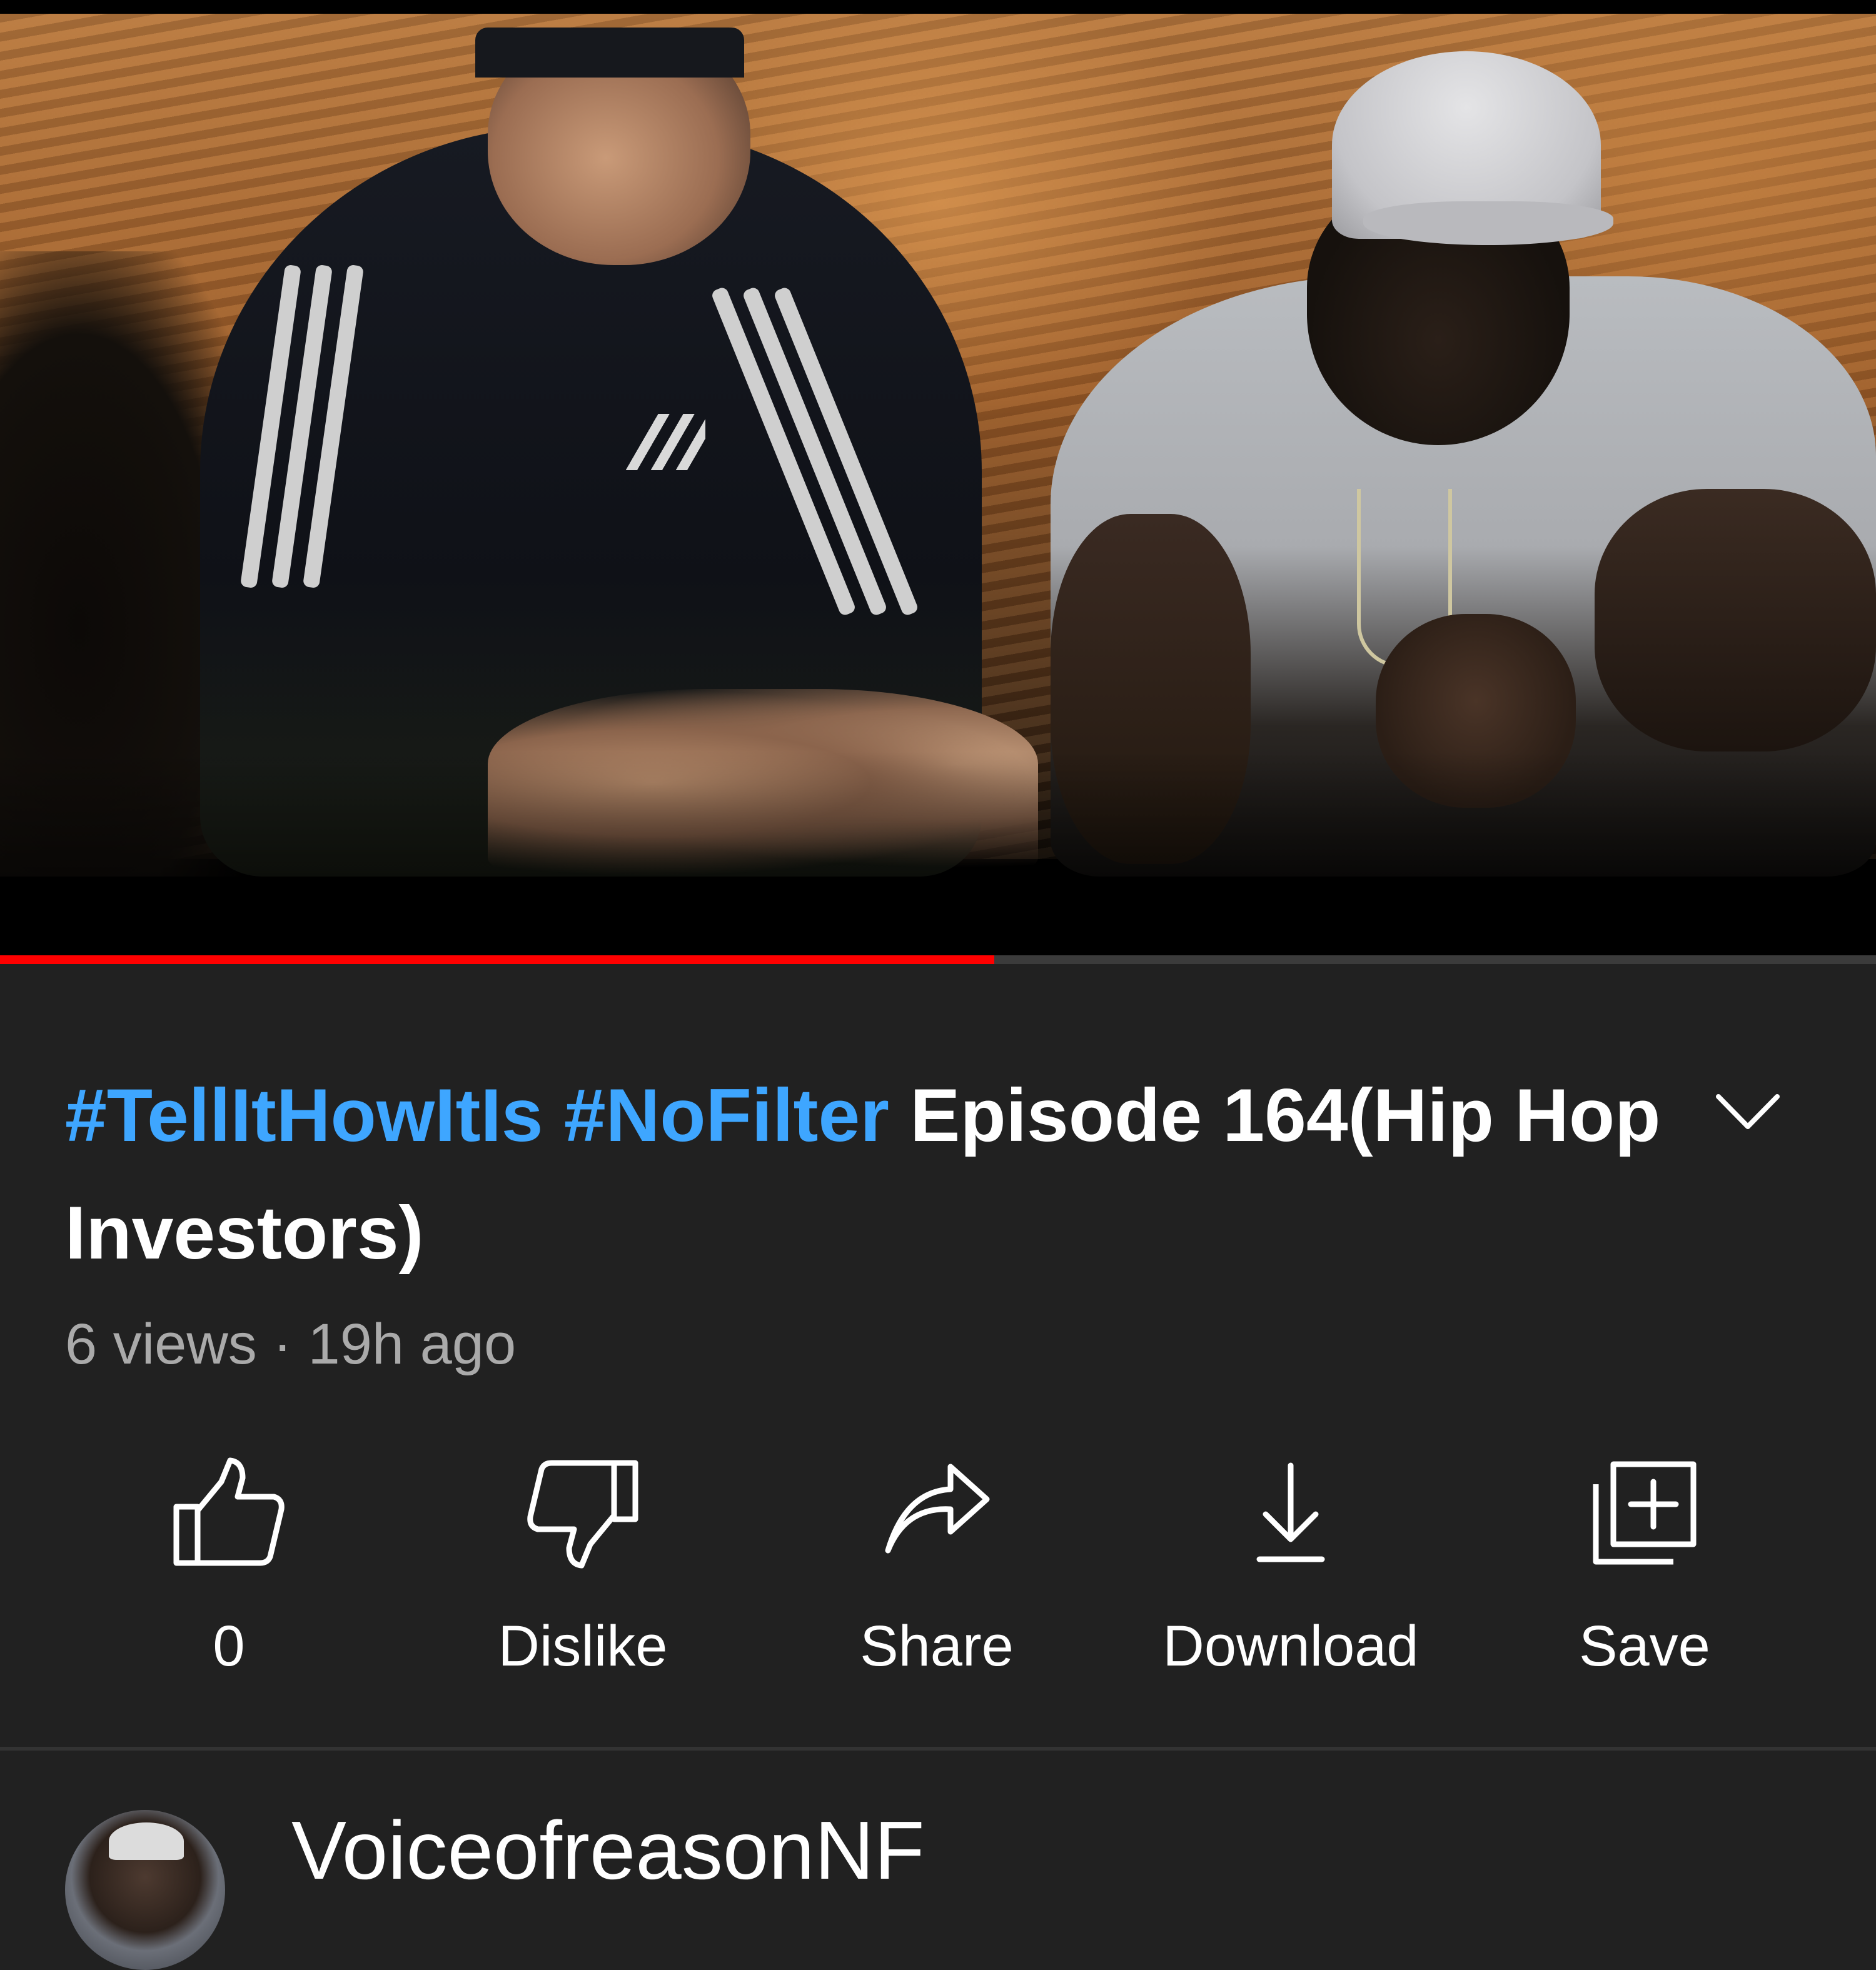 Image resolution: width=1876 pixels, height=1970 pixels. I want to click on channel-avatar, so click(145, 1890).